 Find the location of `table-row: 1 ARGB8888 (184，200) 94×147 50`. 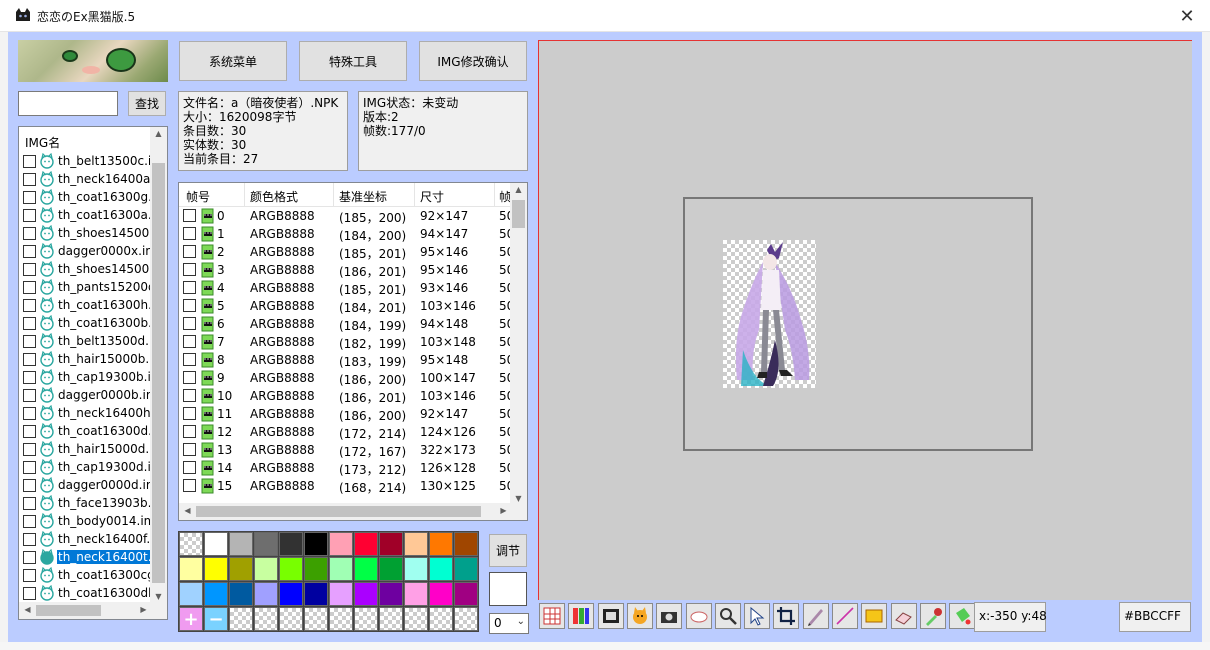

table-row: 1 ARGB8888 (184，200) 94×147 50 is located at coordinates (346, 234).